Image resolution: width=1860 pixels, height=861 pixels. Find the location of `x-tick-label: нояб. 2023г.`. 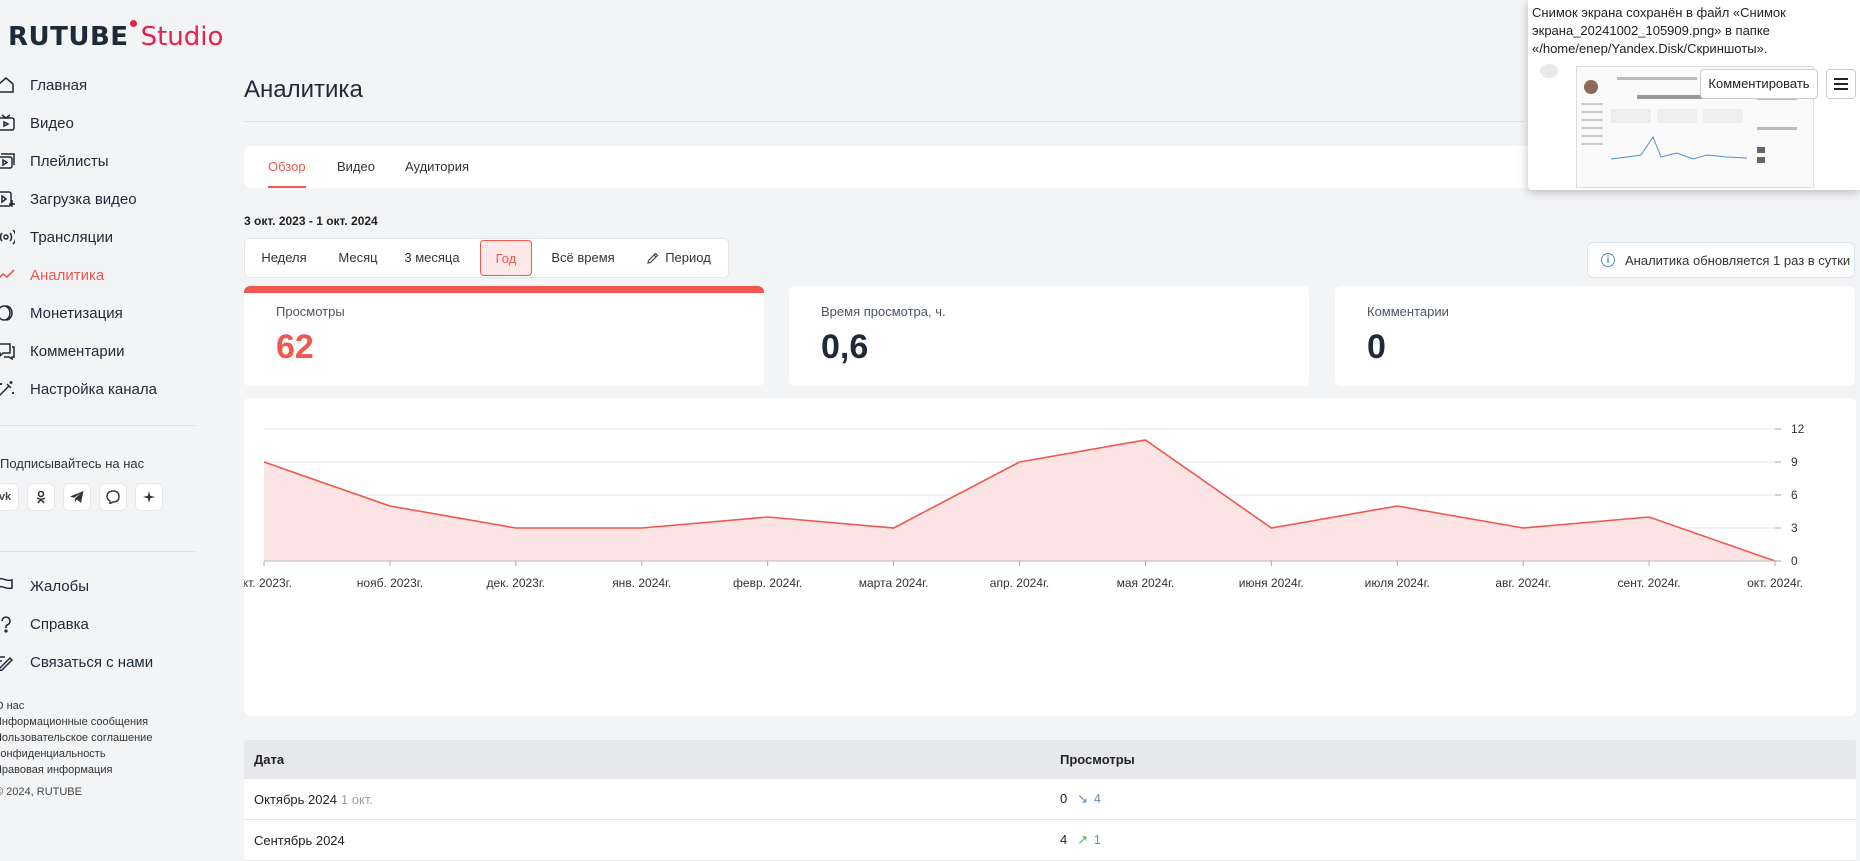

x-tick-label: нояб. 2023г. is located at coordinates (390, 583).